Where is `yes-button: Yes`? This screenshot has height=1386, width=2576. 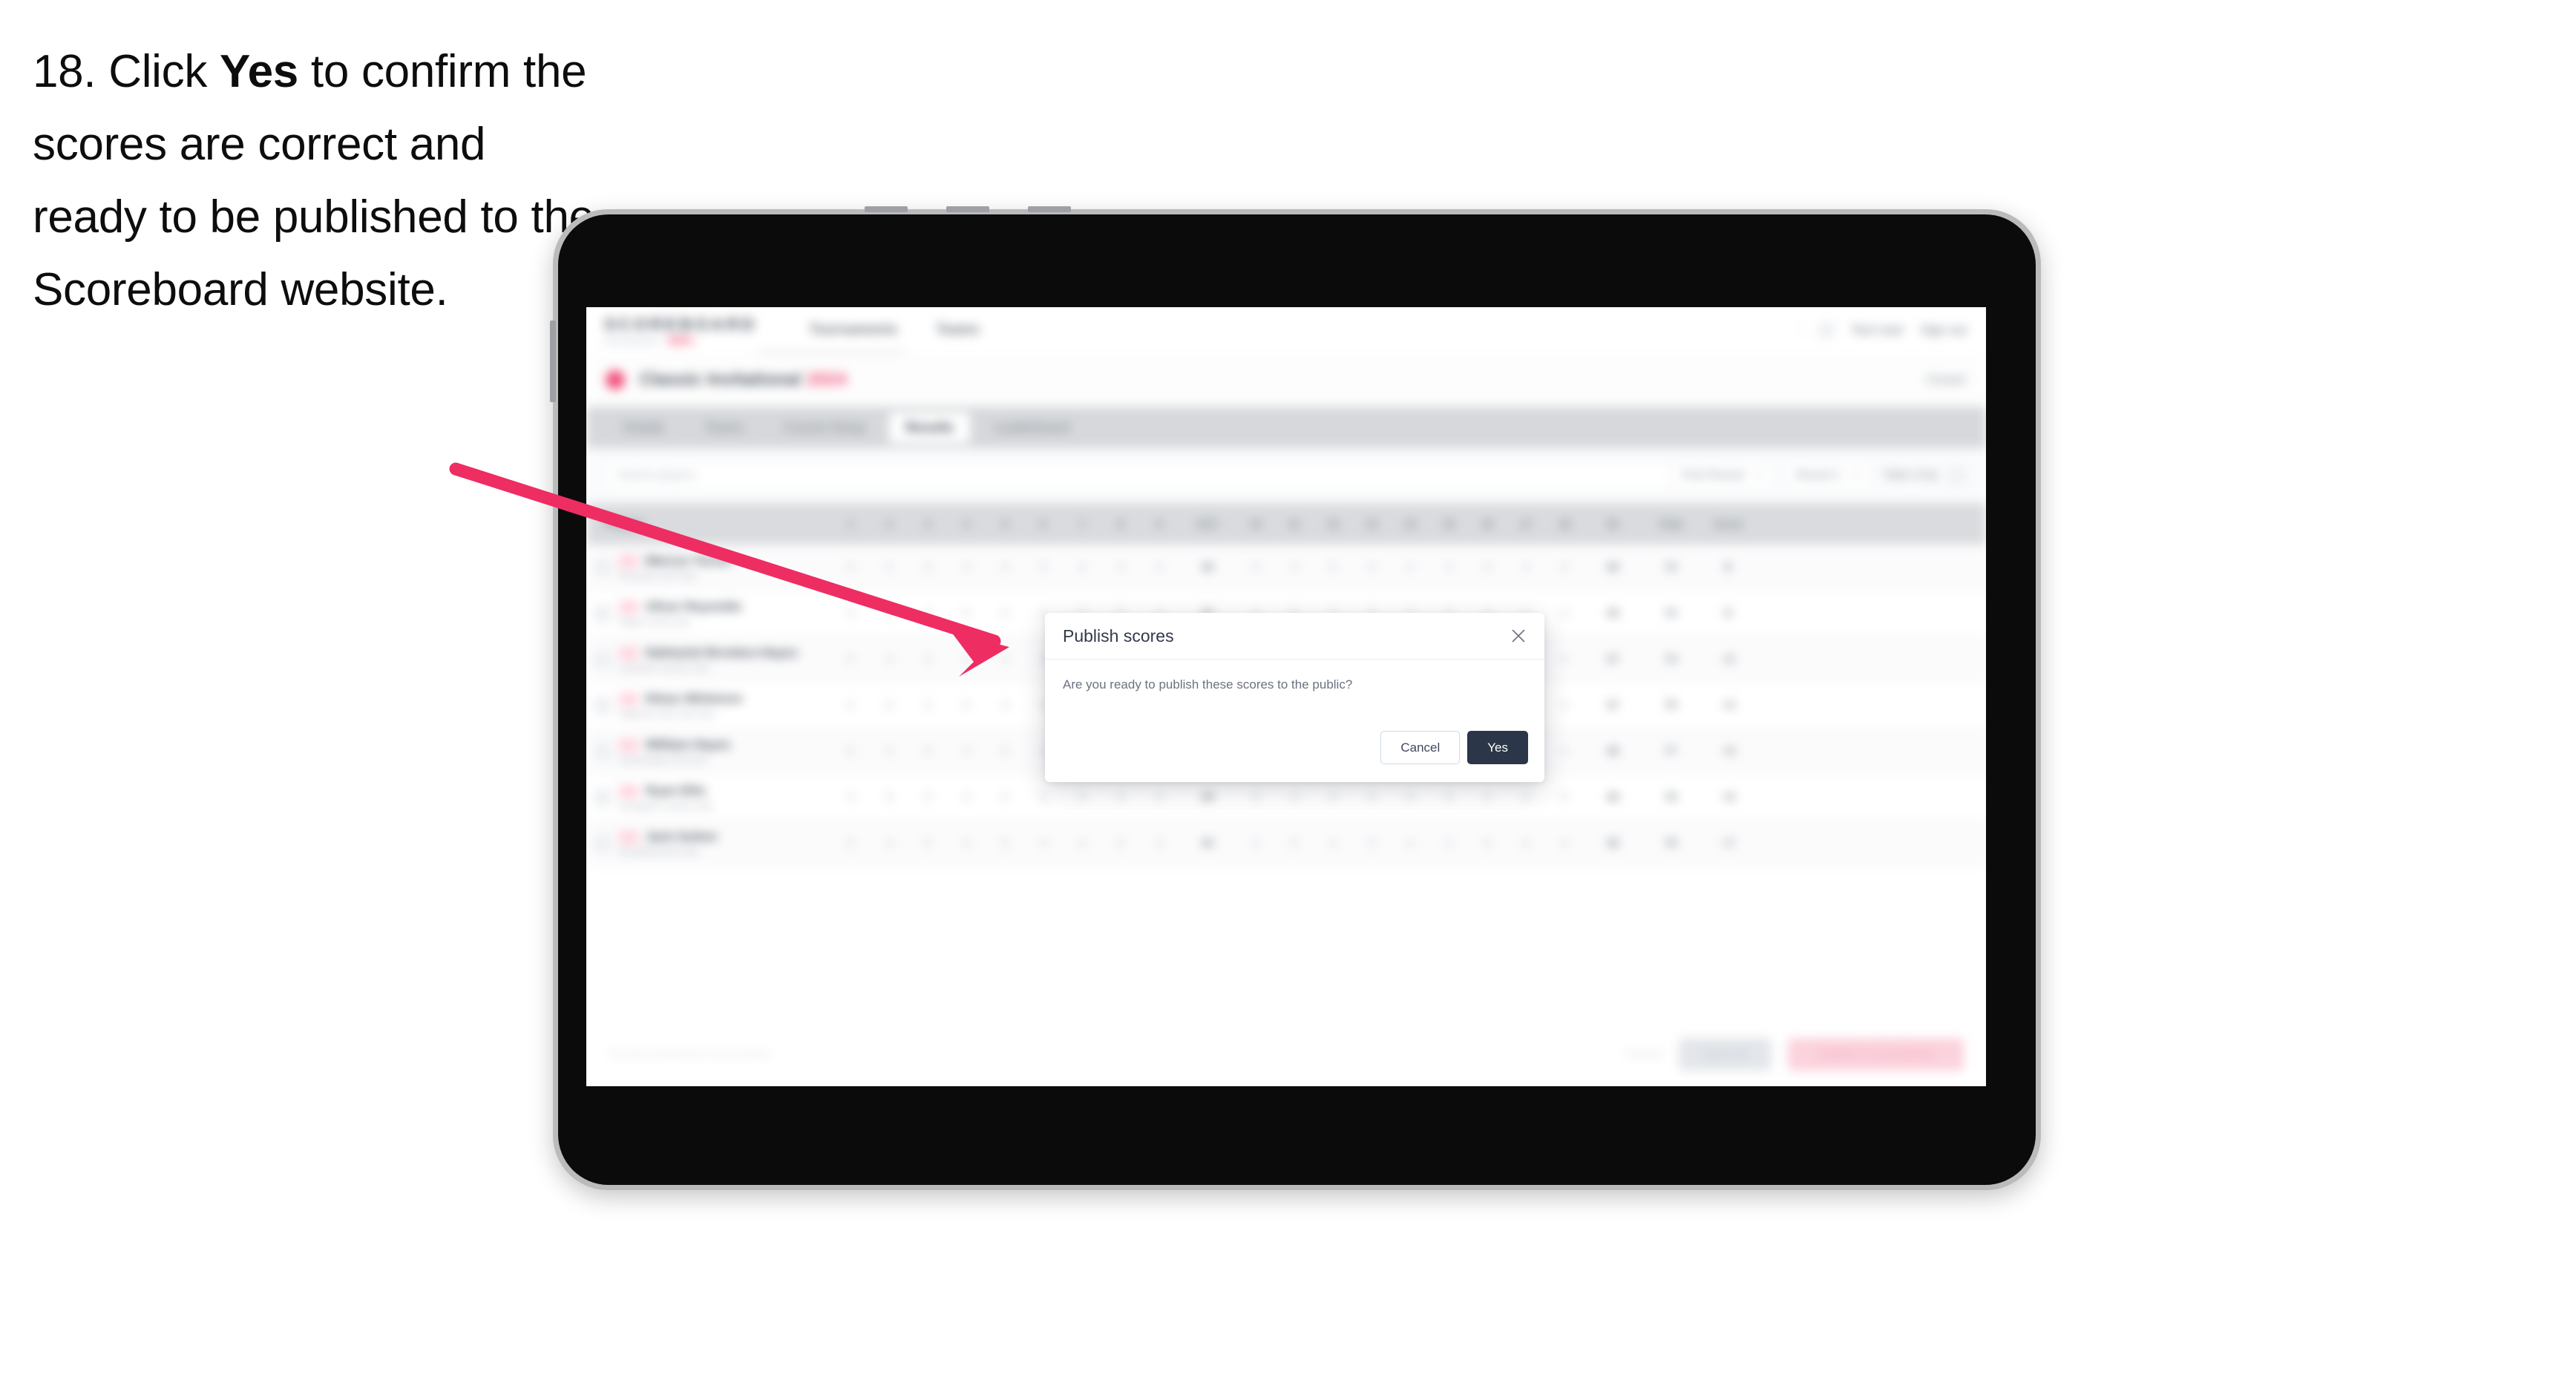
yes-button: Yes is located at coordinates (1497, 748).